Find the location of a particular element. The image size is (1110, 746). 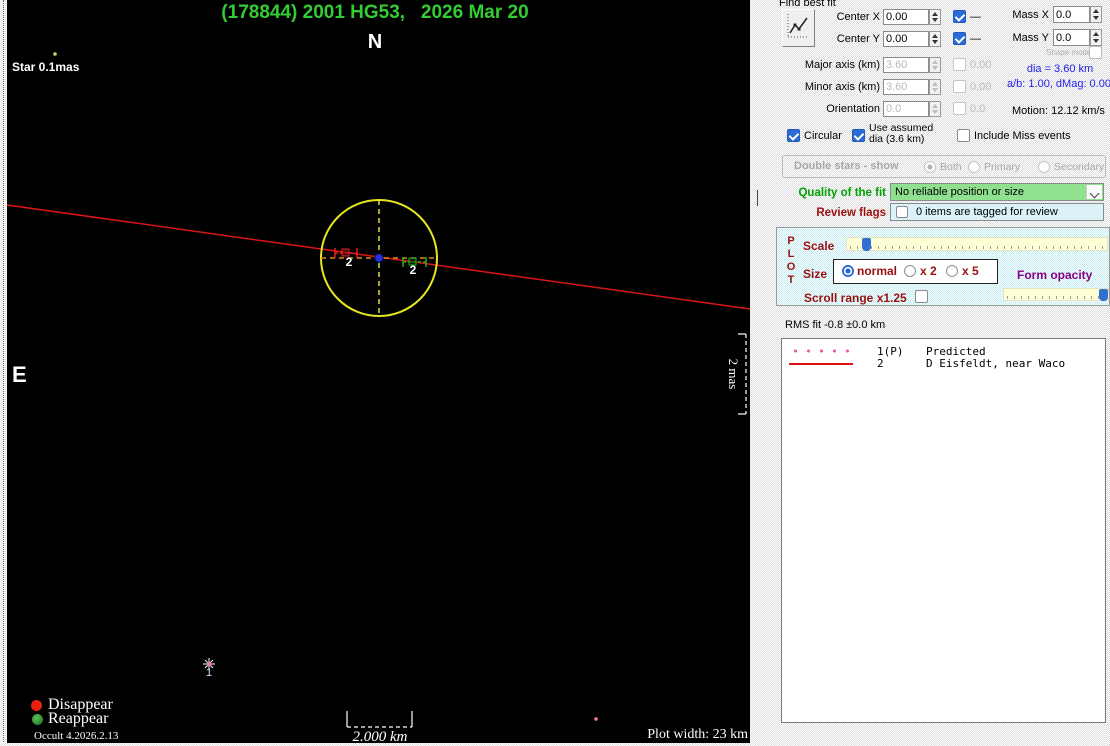

scroll-range-label: Scroll range x1.25 is located at coordinates (855, 298).